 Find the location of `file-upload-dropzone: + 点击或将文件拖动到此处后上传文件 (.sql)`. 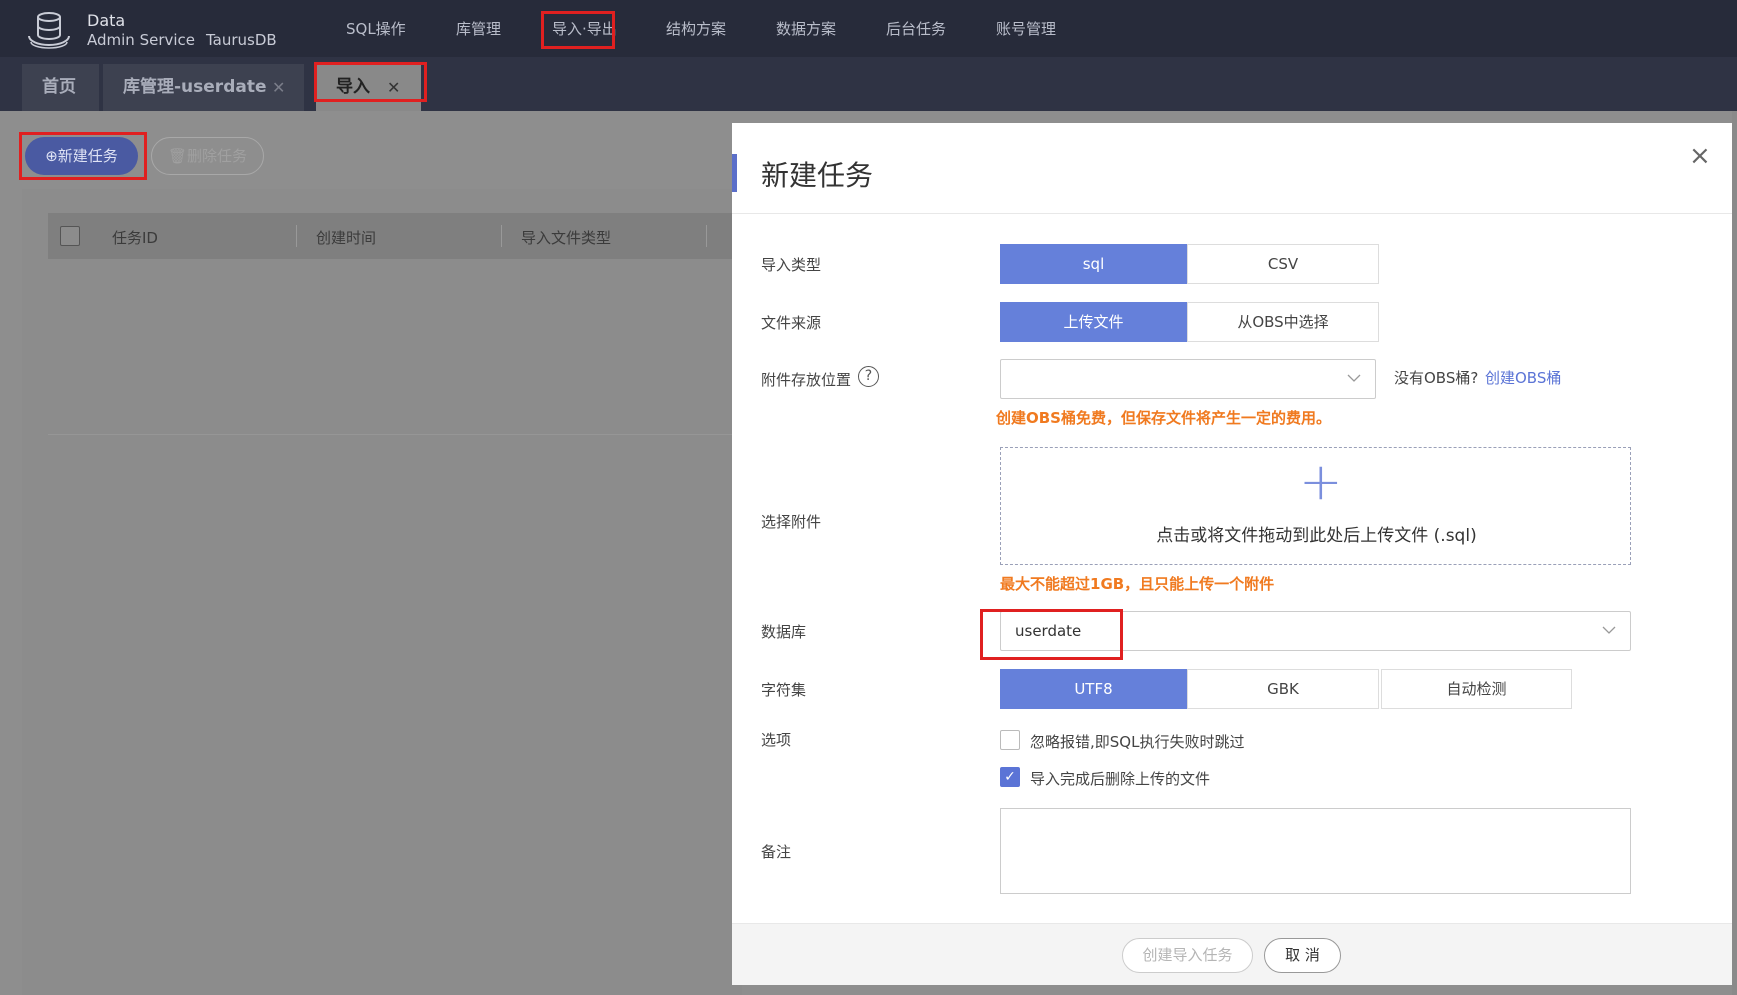

file-upload-dropzone: + 点击或将文件拖动到此处后上传文件 (.sql) is located at coordinates (1315, 506).